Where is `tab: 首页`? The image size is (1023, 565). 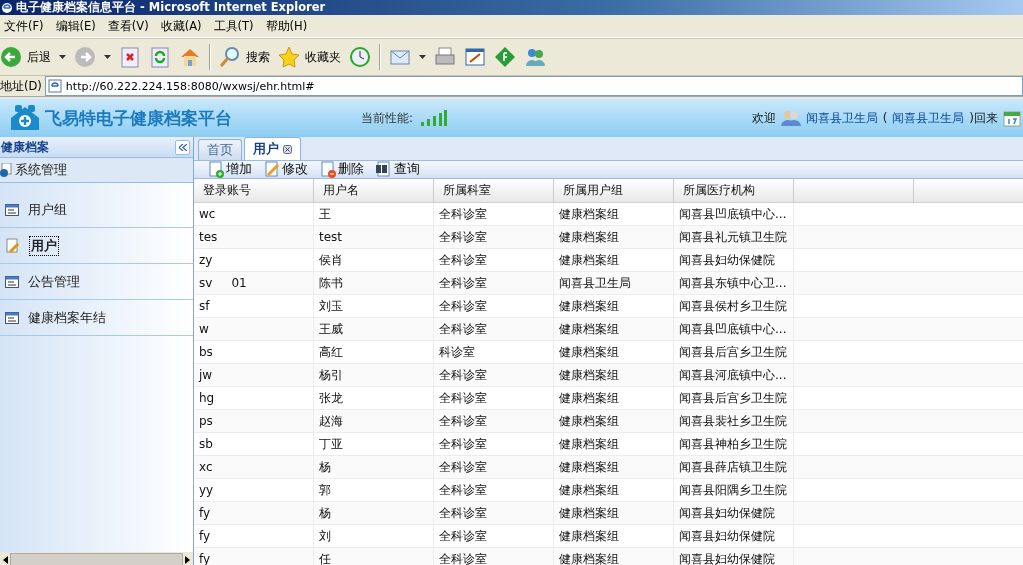
tab: 首页 is located at coordinates (220, 149).